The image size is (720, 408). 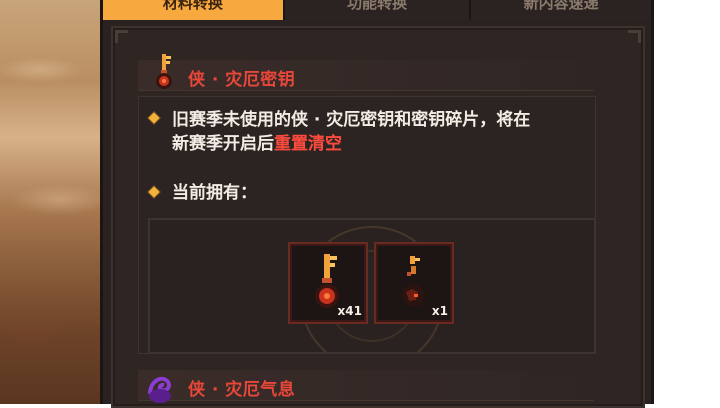 What do you see at coordinates (164, 71) in the screenshot?
I see `key-icon` at bounding box center [164, 71].